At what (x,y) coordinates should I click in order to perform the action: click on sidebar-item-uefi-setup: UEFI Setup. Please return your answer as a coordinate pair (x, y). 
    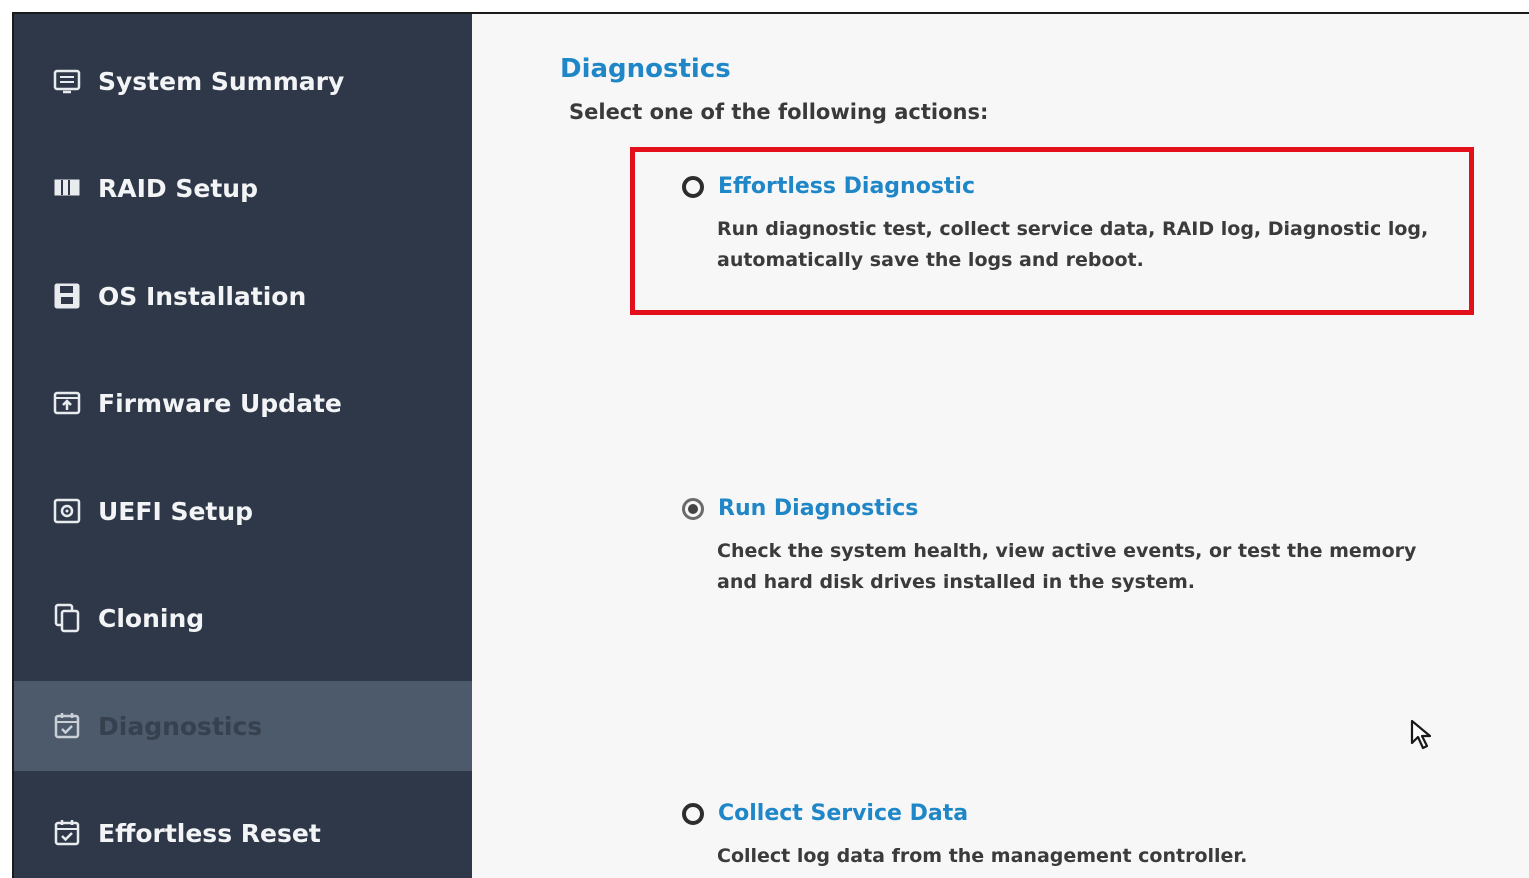
    Looking at the image, I should click on (243, 511).